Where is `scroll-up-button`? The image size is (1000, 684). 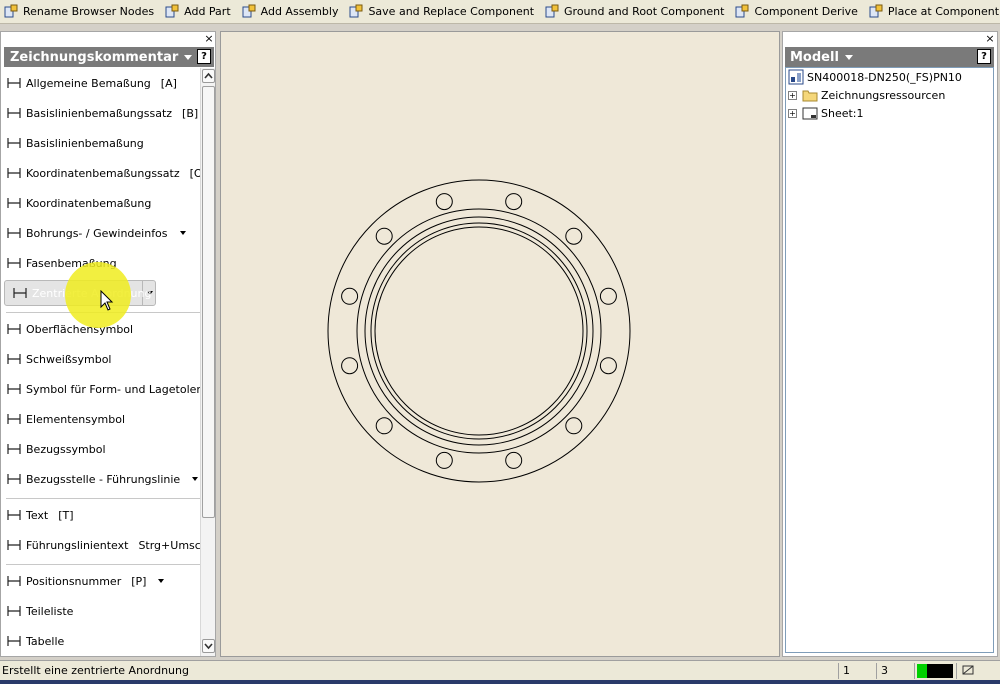
scroll-up-button is located at coordinates (208, 76).